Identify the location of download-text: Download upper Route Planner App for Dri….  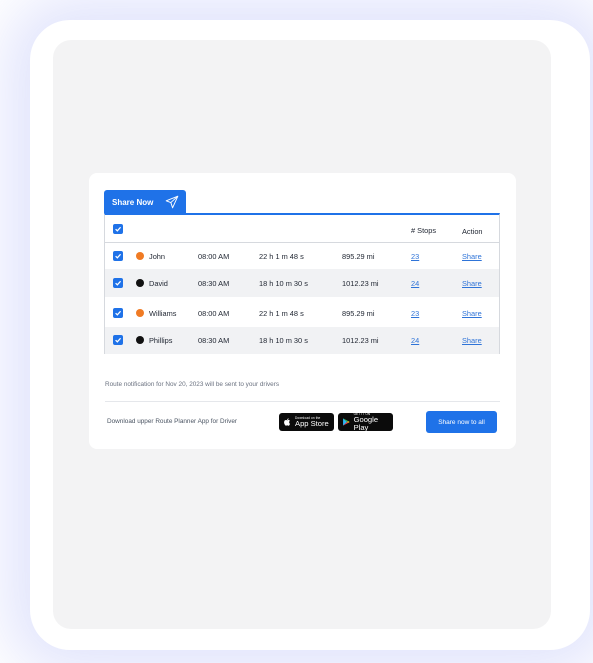
(172, 421).